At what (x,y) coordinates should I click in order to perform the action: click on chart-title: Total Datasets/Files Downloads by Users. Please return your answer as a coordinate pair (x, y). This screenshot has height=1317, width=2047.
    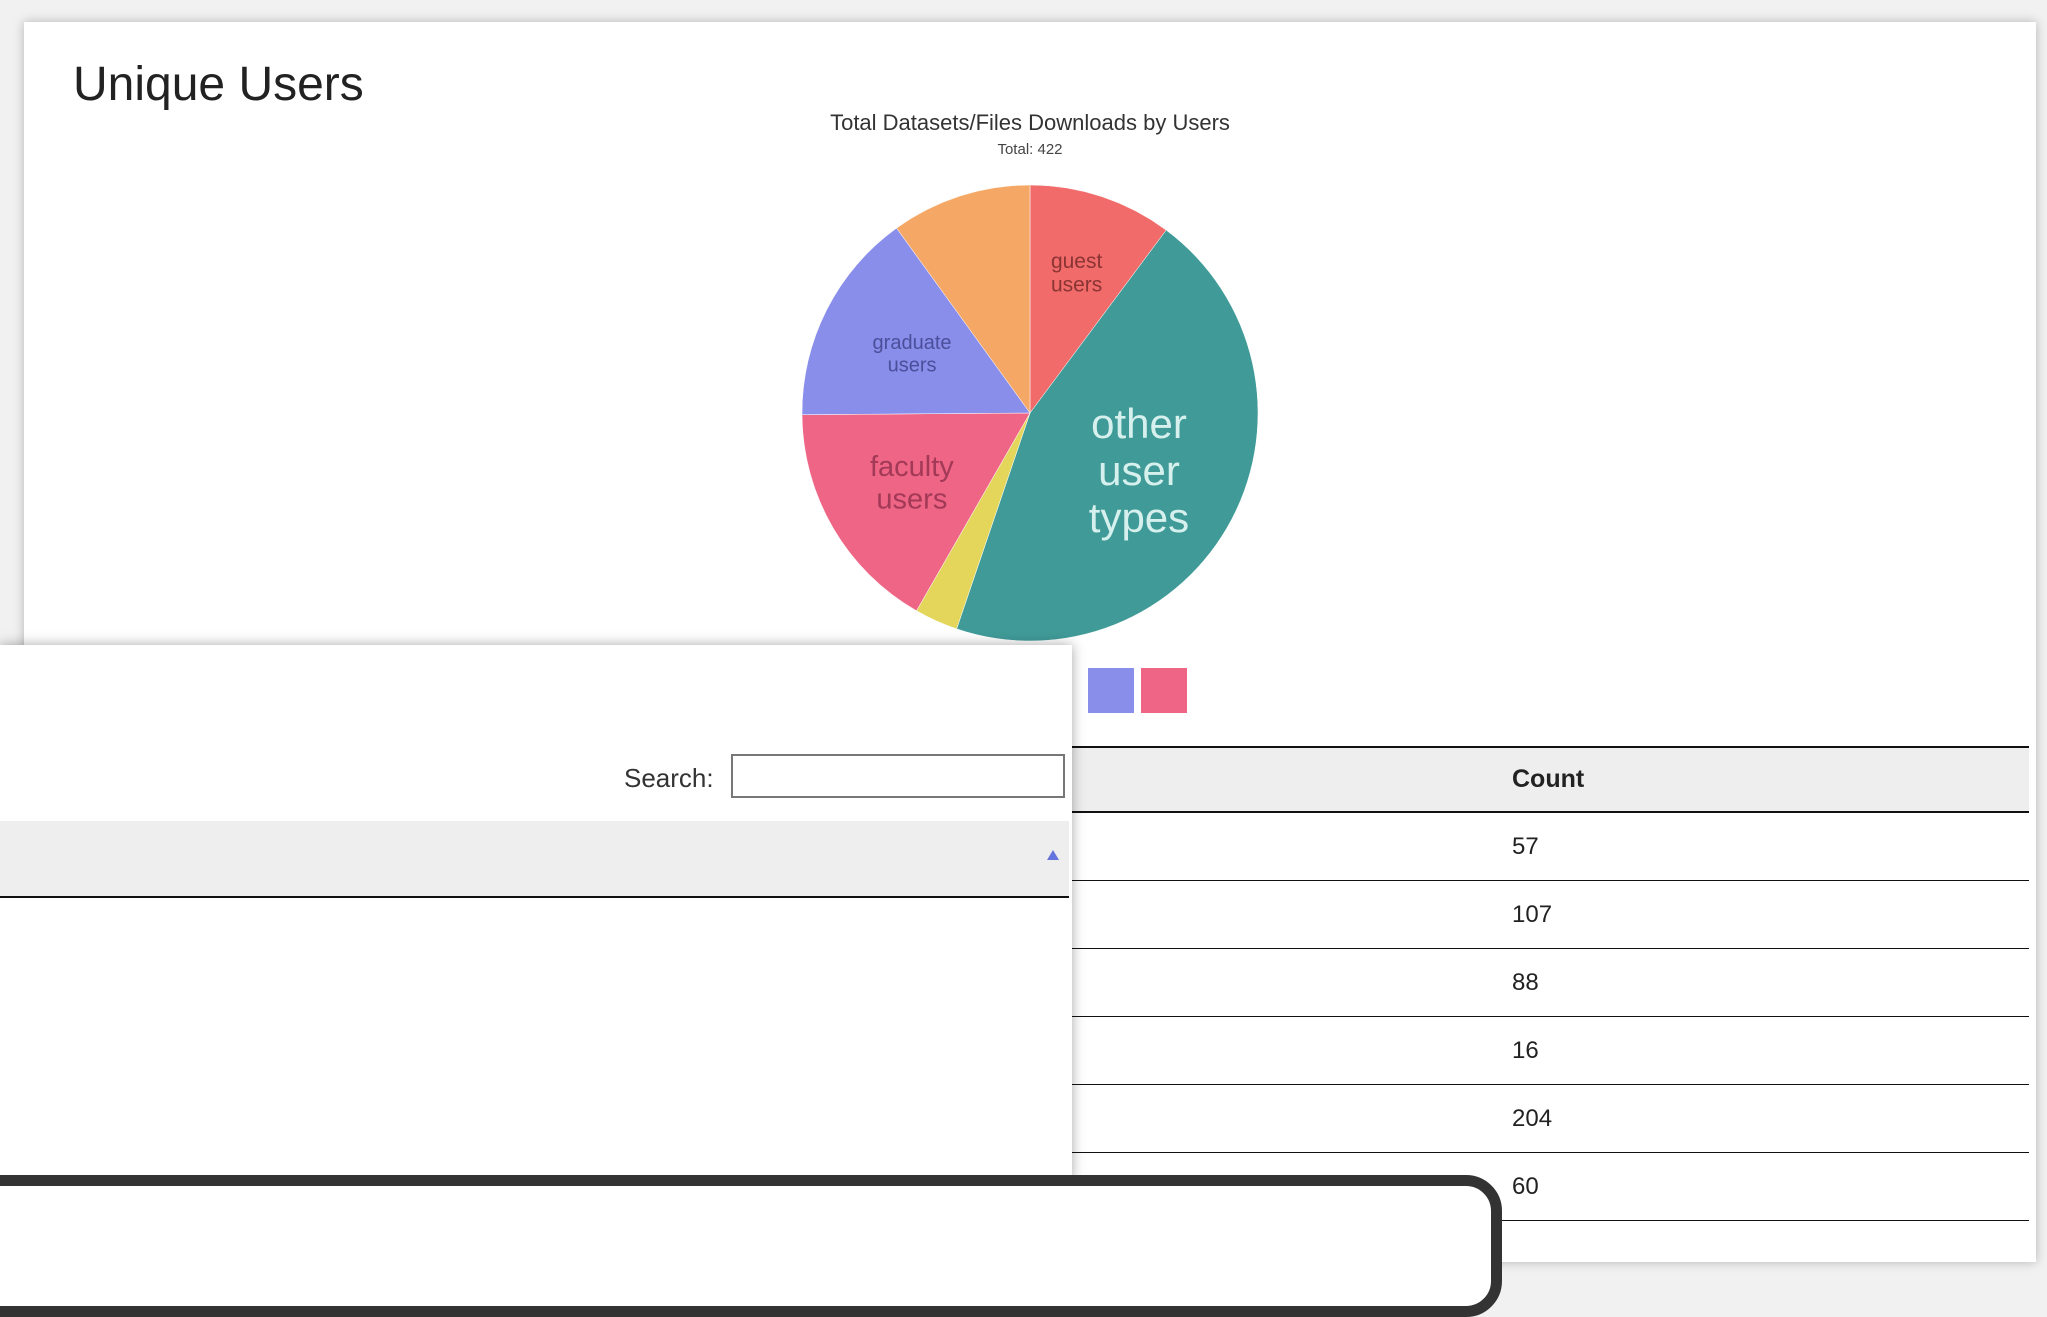
    Looking at the image, I should click on (1030, 122).